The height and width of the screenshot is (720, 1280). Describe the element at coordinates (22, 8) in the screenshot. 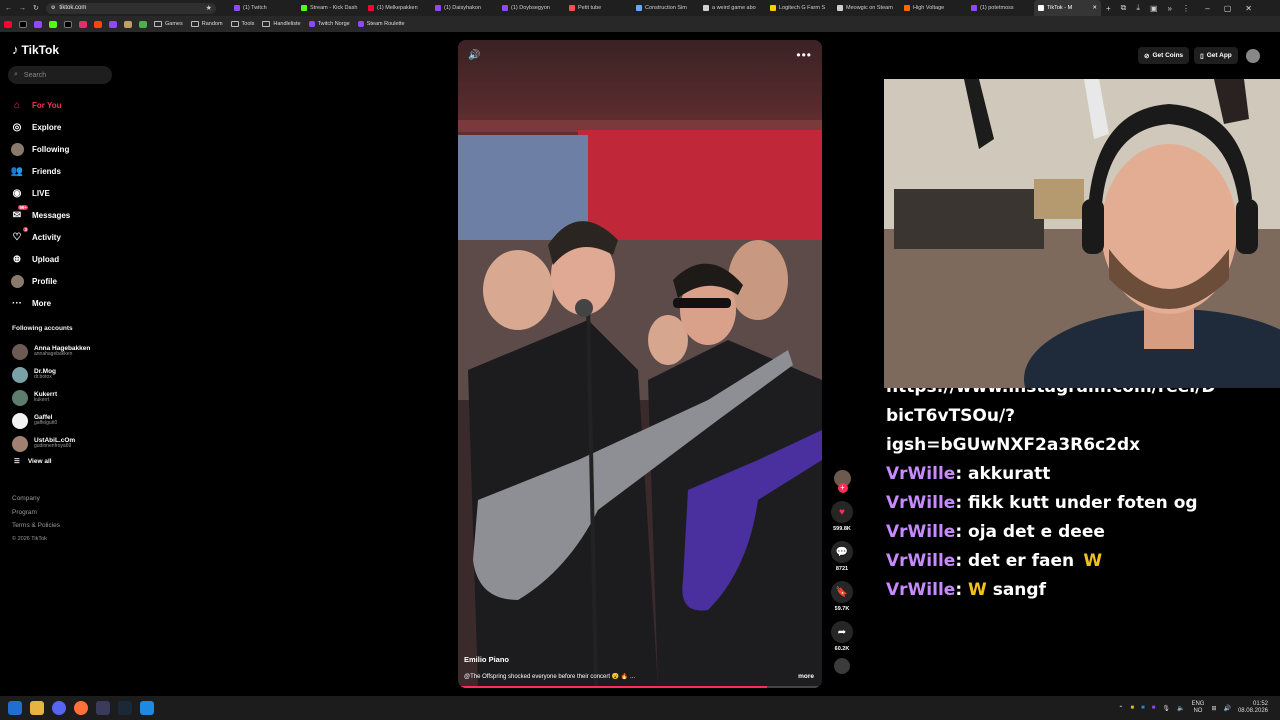

I see `forward-icon: →` at that location.